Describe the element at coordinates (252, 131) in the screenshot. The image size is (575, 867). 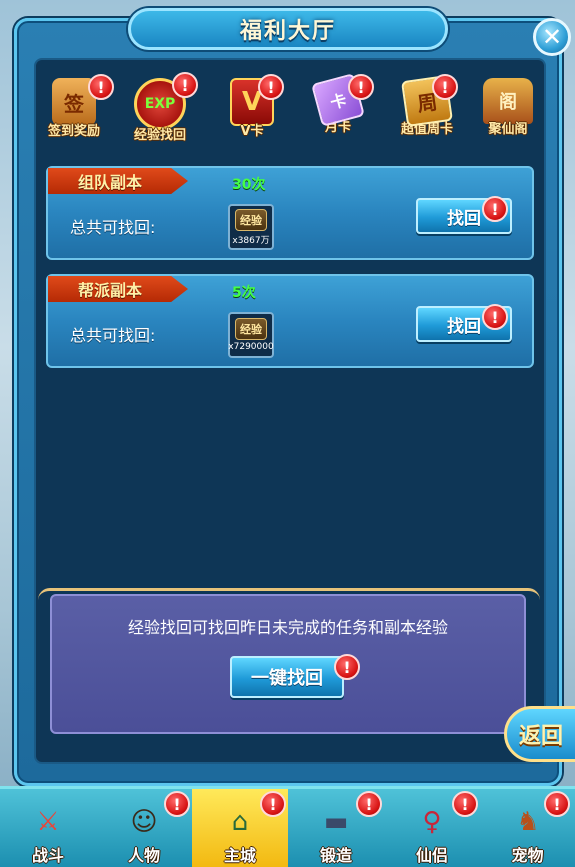
I see `tab-label: V卡` at that location.